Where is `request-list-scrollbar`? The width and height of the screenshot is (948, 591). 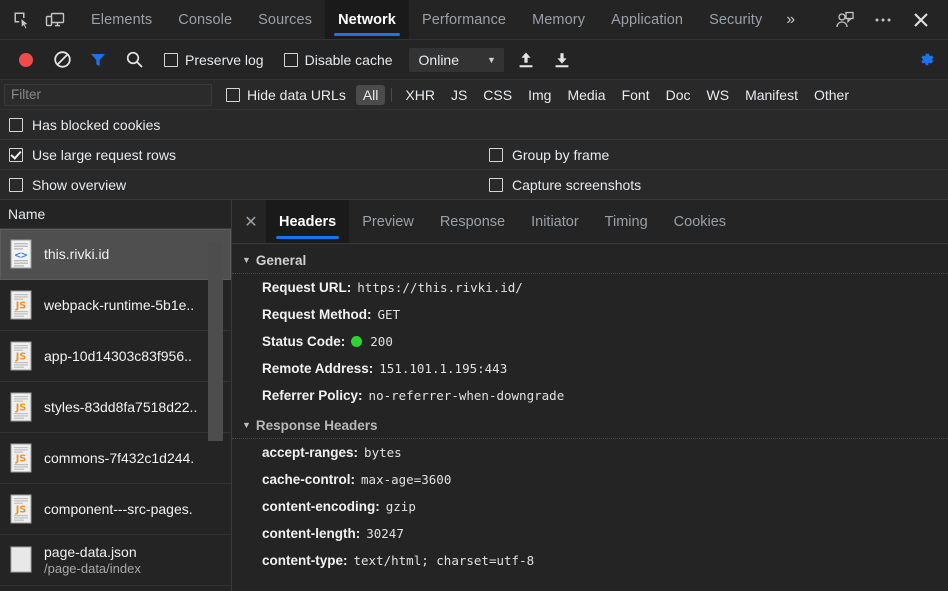
request-list-scrollbar is located at coordinates (217, 410).